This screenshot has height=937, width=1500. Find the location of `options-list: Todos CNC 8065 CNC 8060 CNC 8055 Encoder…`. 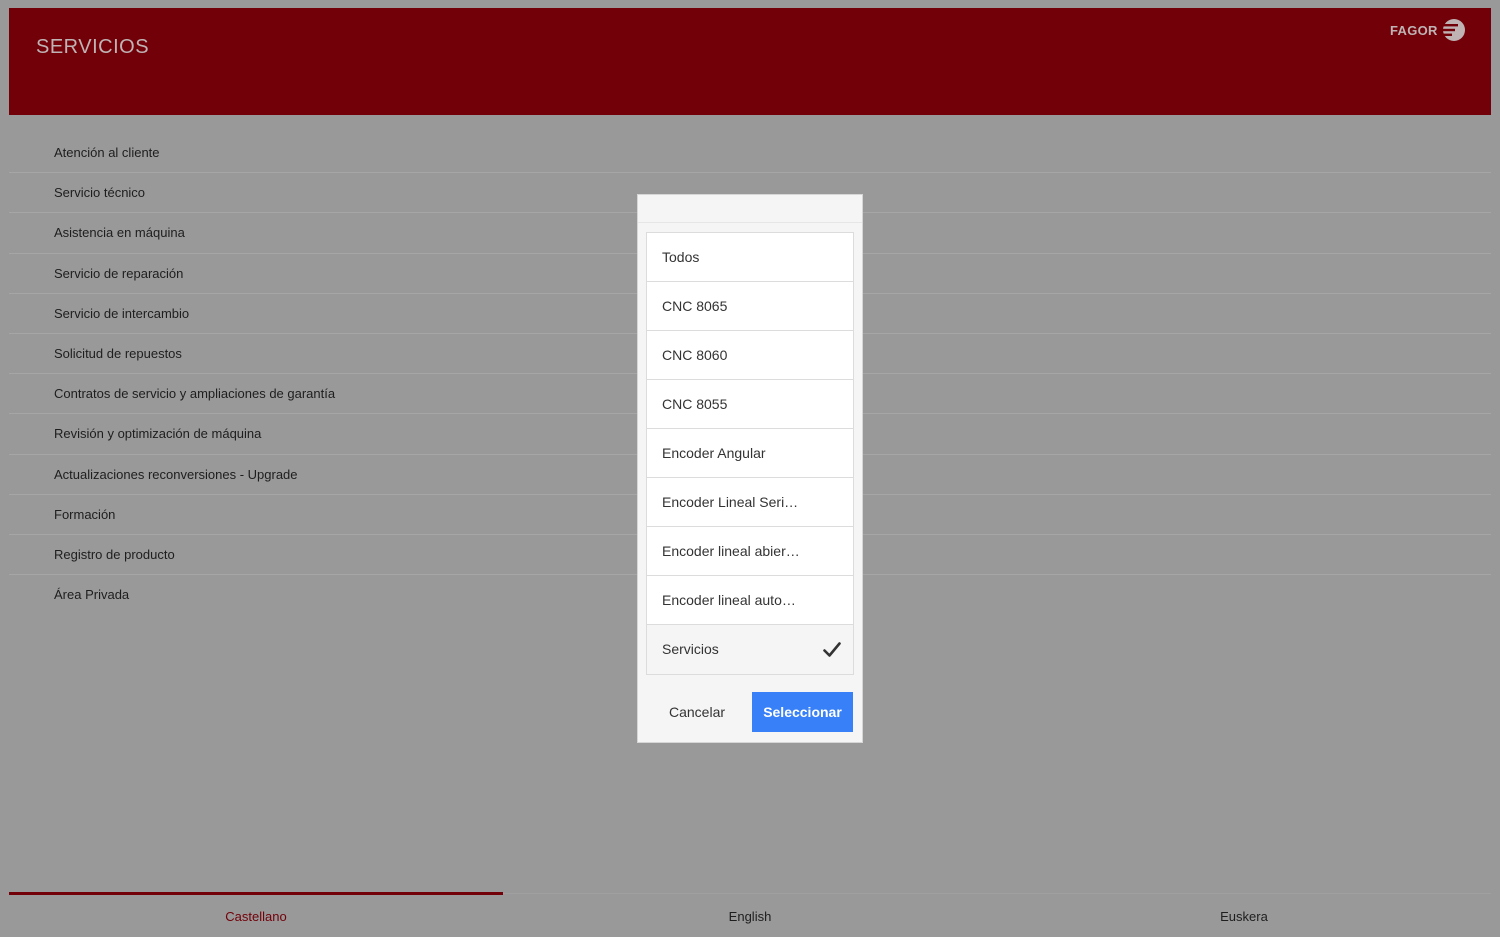

options-list: Todos CNC 8065 CNC 8060 CNC 8055 Encoder… is located at coordinates (750, 453).